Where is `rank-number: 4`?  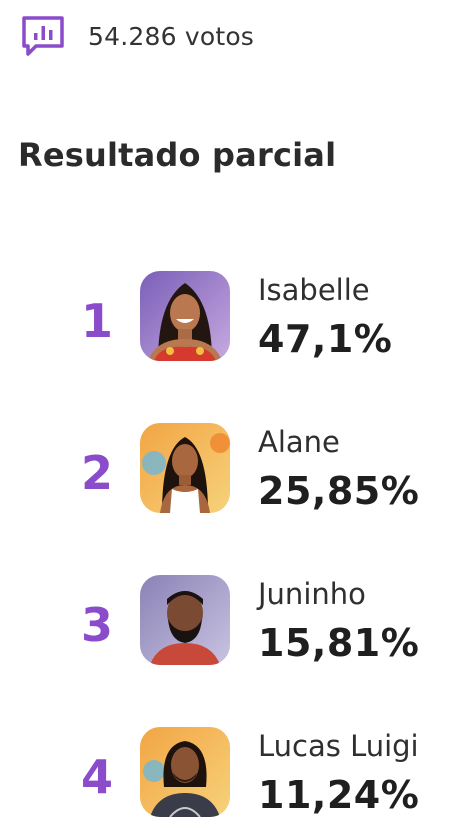 rank-number: 4 is located at coordinates (96, 777).